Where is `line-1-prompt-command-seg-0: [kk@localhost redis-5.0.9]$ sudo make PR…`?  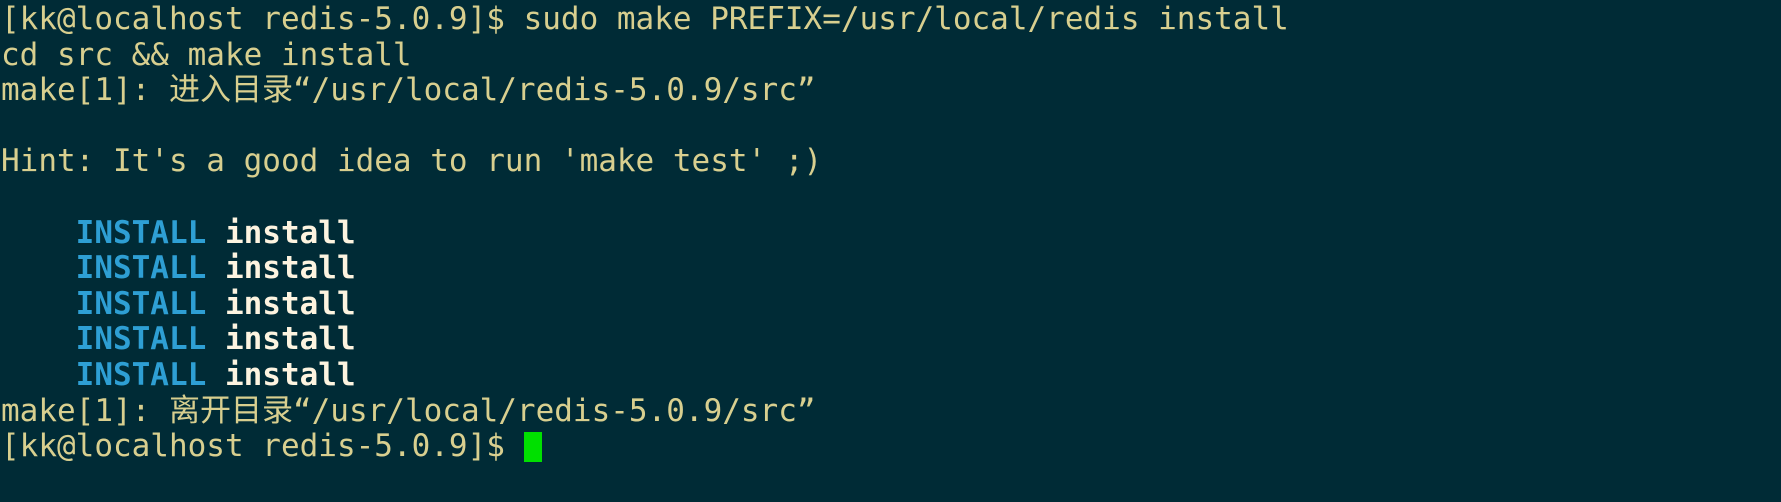
line-1-prompt-command-seg-0: [kk@localhost redis-5.0.9]$ sudo make PR… is located at coordinates (645, 19).